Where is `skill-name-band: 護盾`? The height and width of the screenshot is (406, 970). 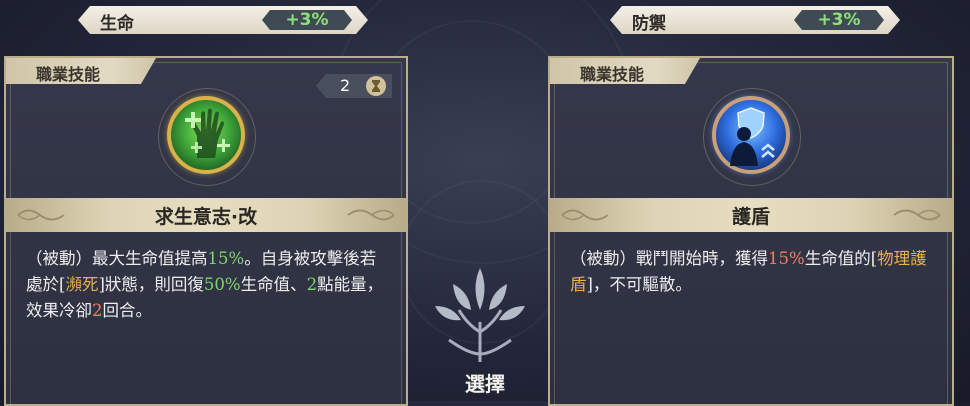 skill-name-band: 護盾 is located at coordinates (751, 215).